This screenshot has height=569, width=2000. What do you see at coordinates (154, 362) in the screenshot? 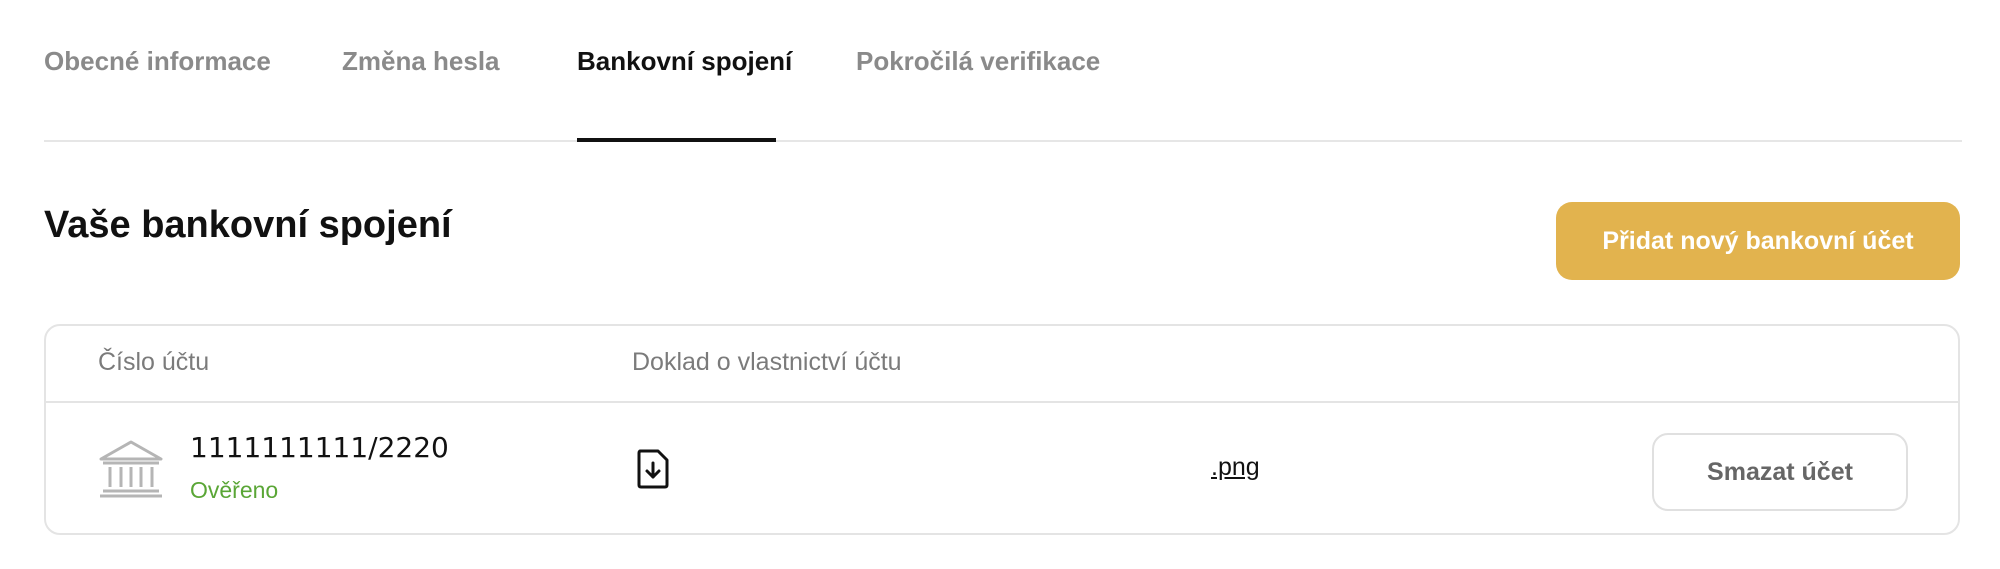
I see `column-header-account-number: Číslo účtu` at bounding box center [154, 362].